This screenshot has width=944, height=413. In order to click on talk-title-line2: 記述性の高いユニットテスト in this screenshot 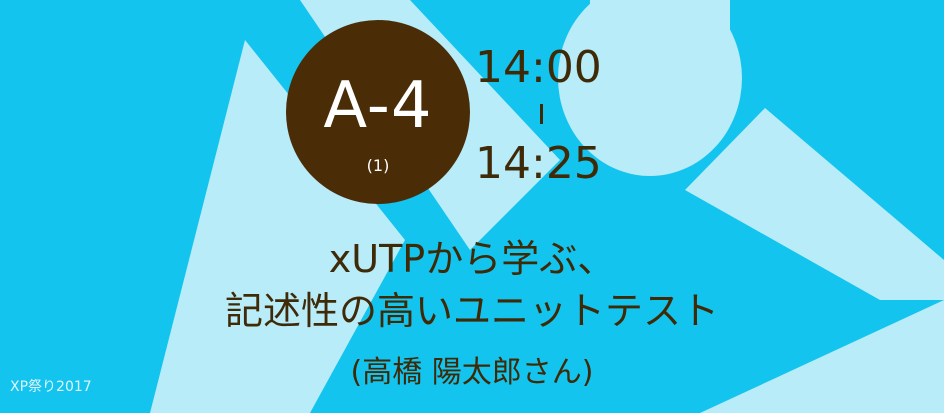, I will do `click(471, 311)`.